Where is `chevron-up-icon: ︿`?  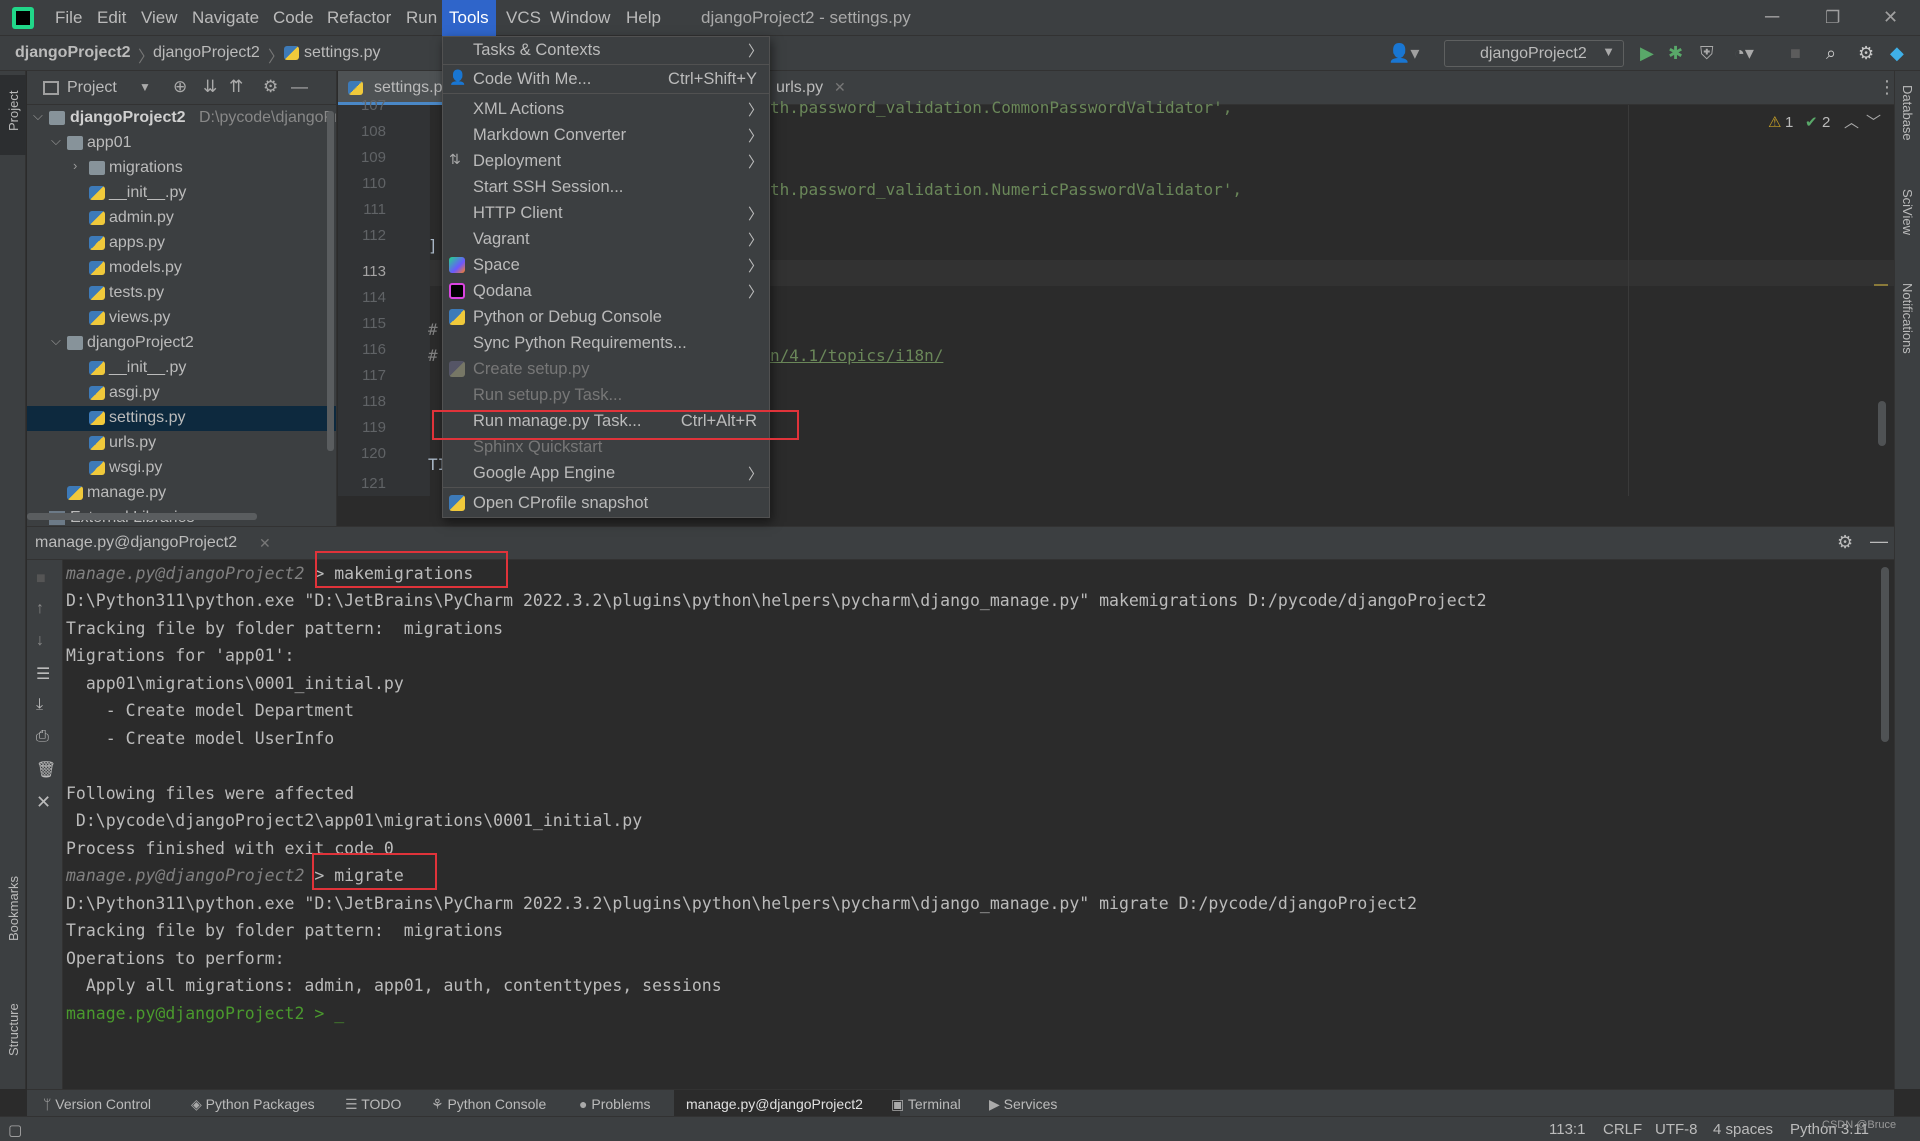
chevron-up-icon: ︿ is located at coordinates (1851, 121).